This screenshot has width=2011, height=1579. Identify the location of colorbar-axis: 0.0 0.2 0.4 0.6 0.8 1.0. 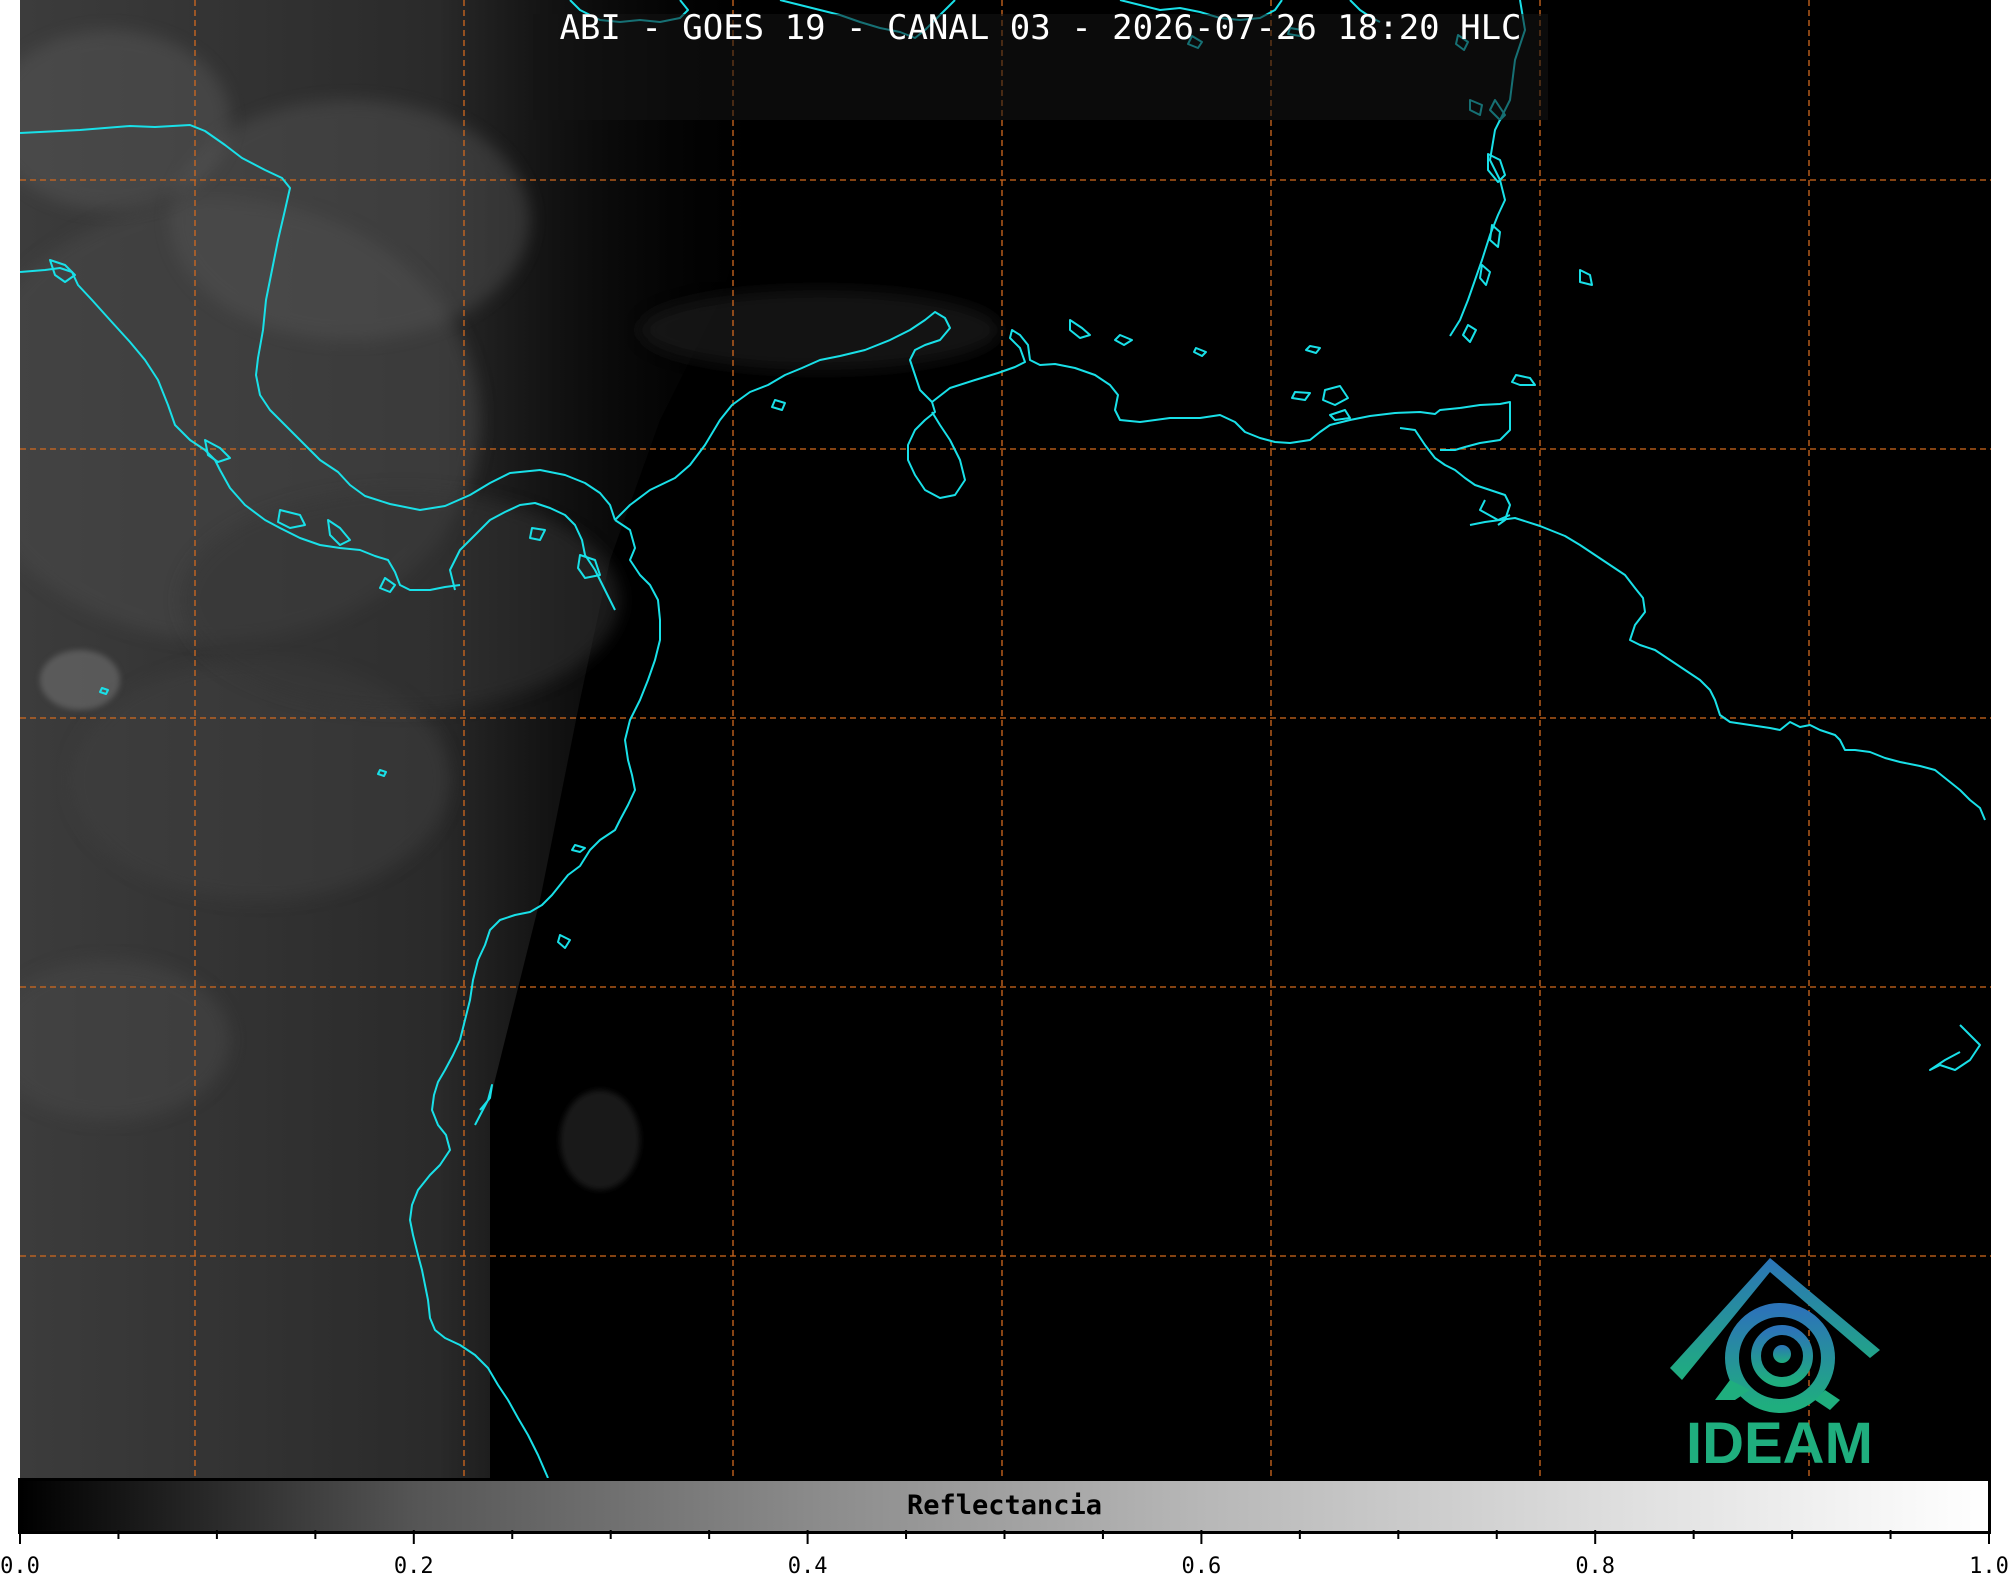
(1005, 1554).